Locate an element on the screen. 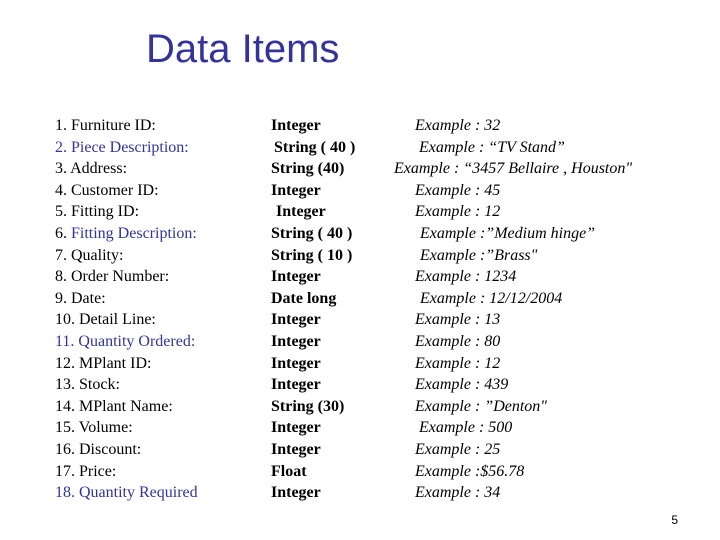 The width and height of the screenshot is (720, 540). data-item-row: 18. Quantity Required Integer Example : 34 is located at coordinates (360, 493).